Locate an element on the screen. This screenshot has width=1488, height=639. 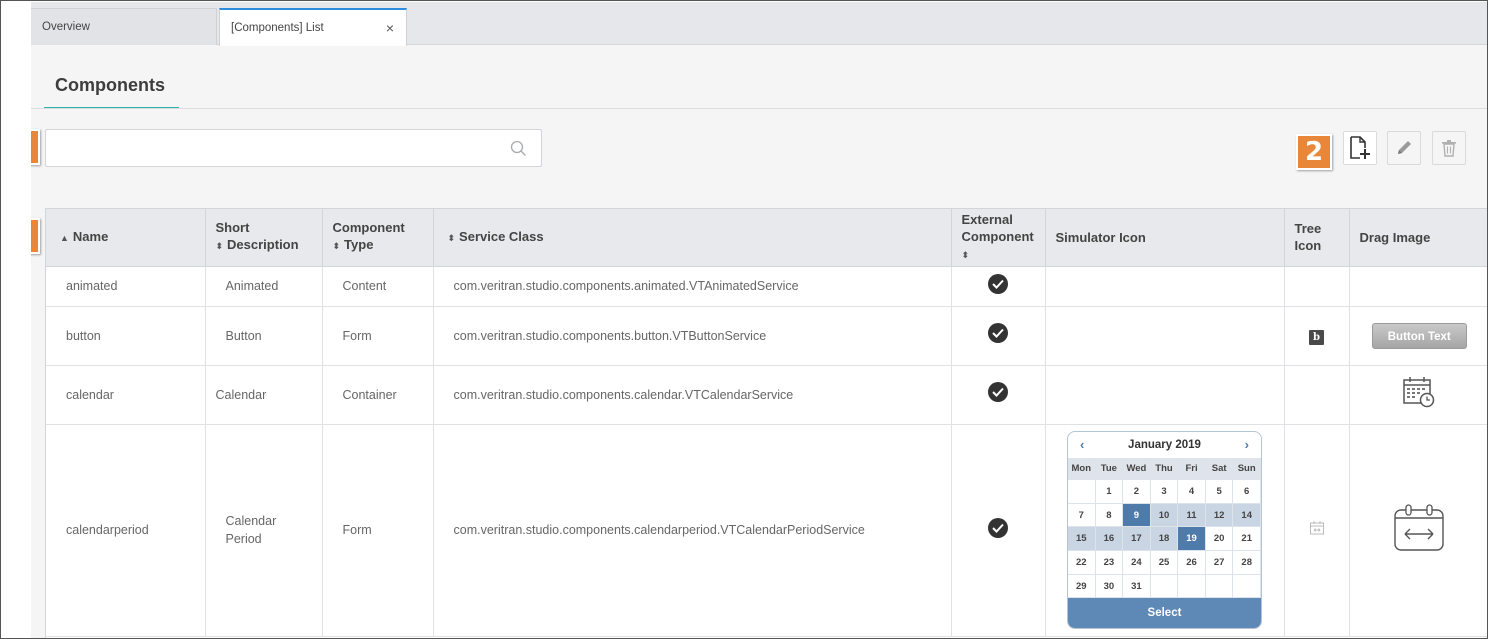
close-icon: × is located at coordinates (390, 28).